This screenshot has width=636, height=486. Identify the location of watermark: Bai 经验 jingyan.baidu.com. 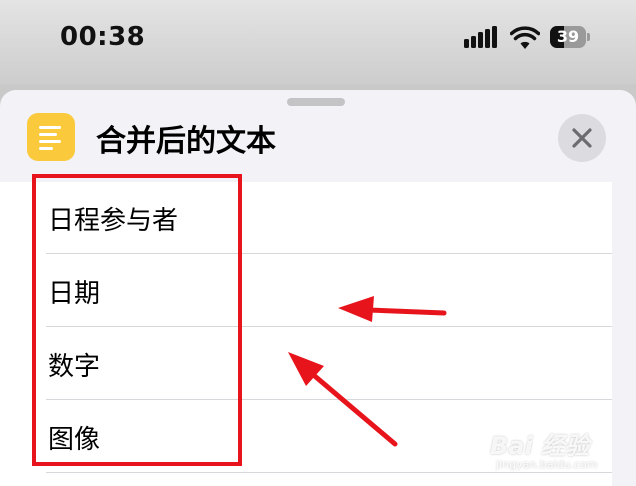
(560, 452).